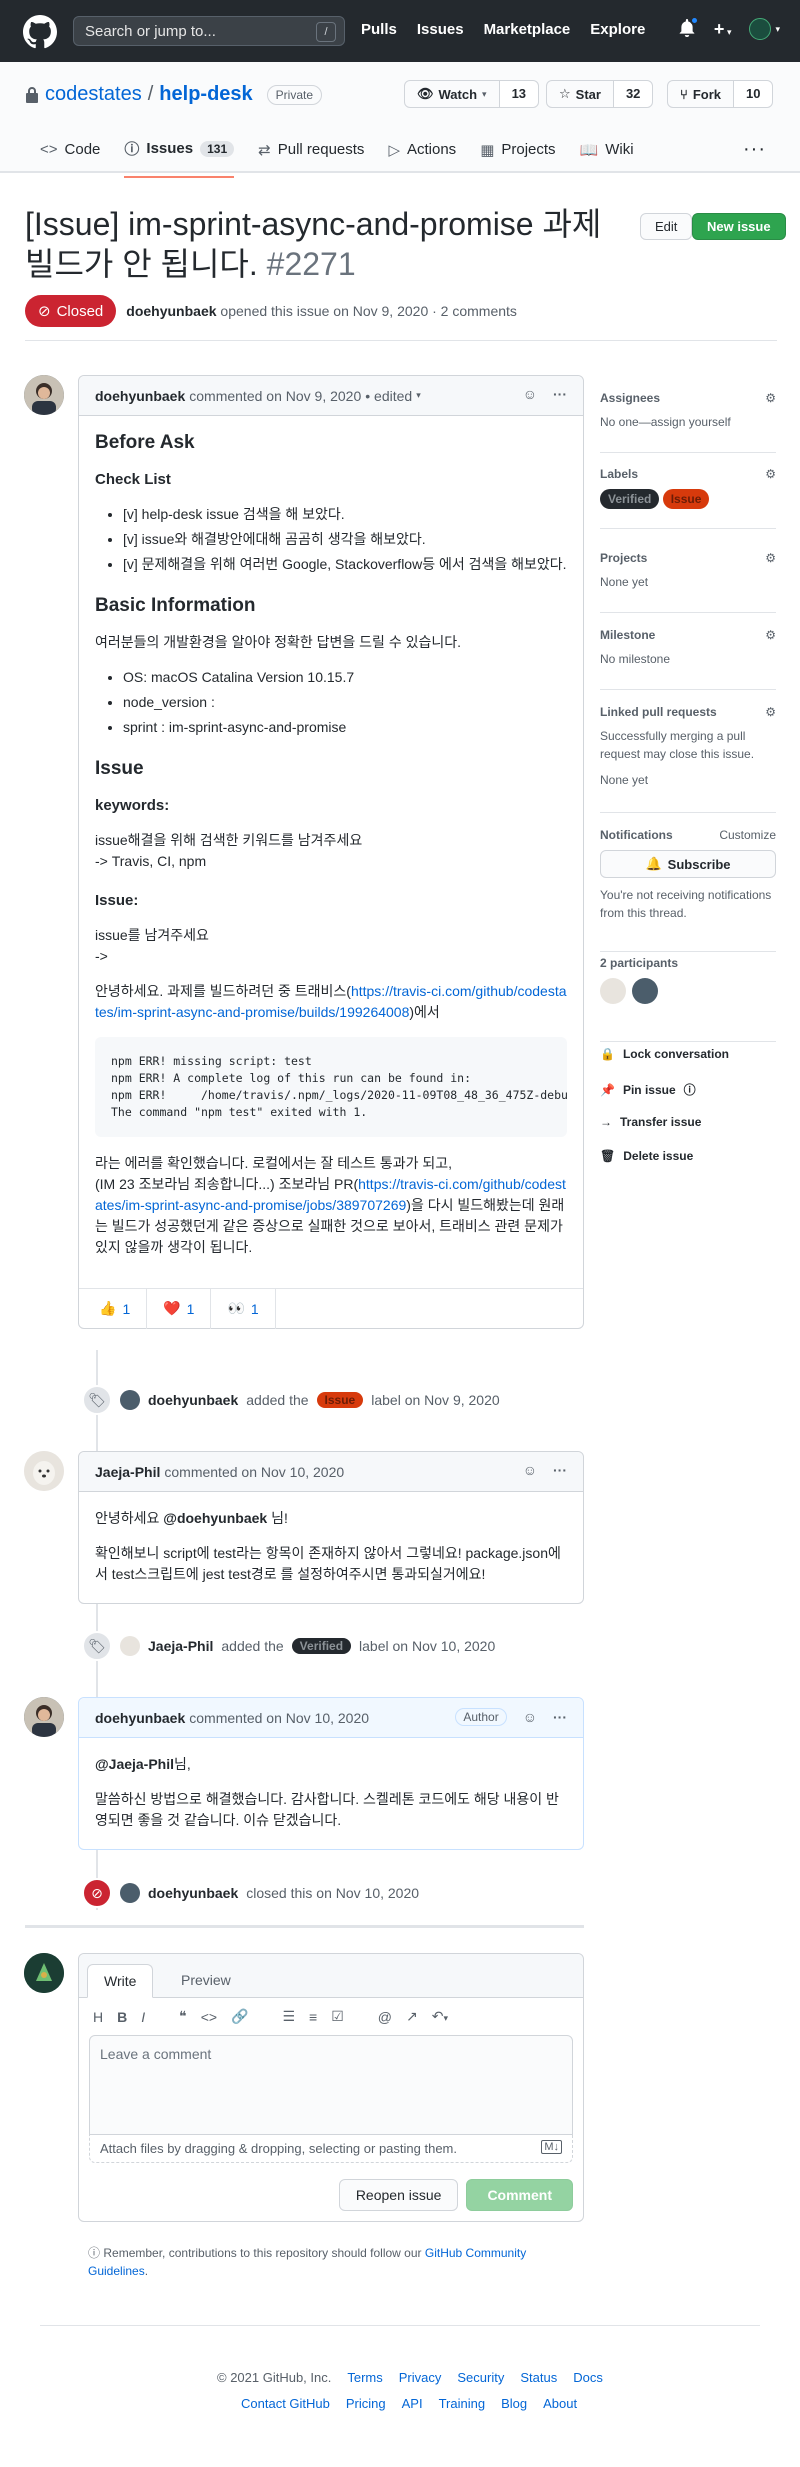  What do you see at coordinates (331, 2085) in the screenshot?
I see `comment-textarea: Leave a comment` at bounding box center [331, 2085].